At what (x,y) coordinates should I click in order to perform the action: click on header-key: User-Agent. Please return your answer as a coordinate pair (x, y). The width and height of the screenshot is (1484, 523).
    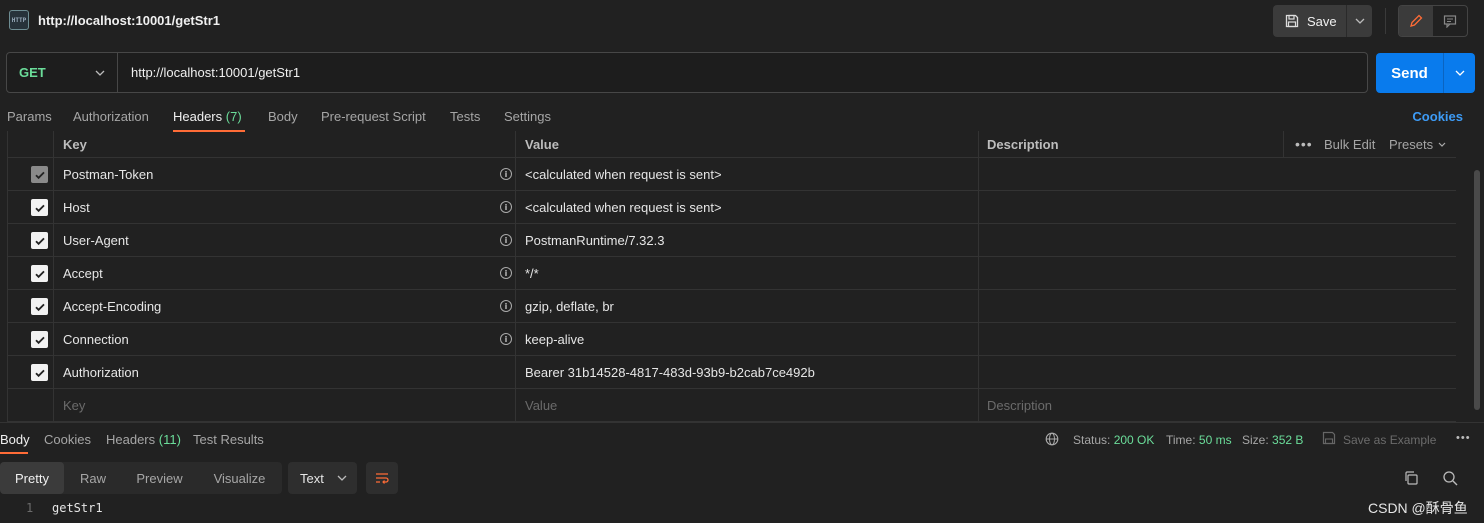
    Looking at the image, I should click on (96, 240).